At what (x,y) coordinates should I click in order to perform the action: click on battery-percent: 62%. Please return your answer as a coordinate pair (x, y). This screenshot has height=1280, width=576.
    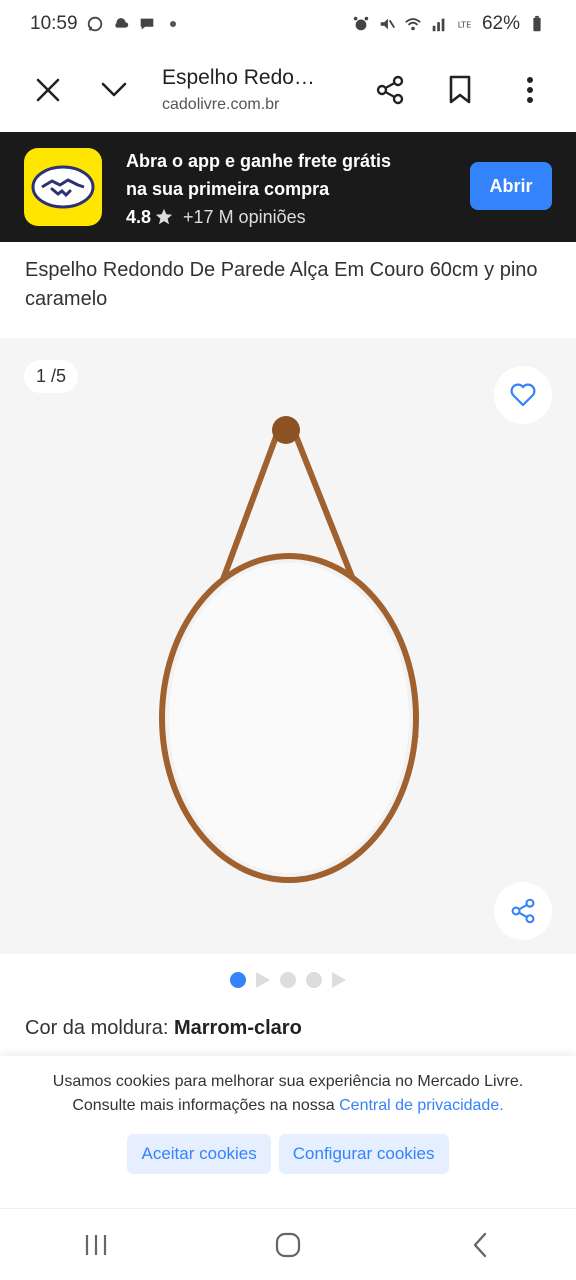
    Looking at the image, I should click on (500, 23).